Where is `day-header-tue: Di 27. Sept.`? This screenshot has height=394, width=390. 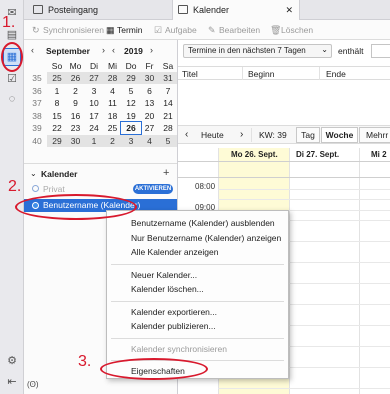
day-header-tue: Di 27. Sept. is located at coordinates (317, 154).